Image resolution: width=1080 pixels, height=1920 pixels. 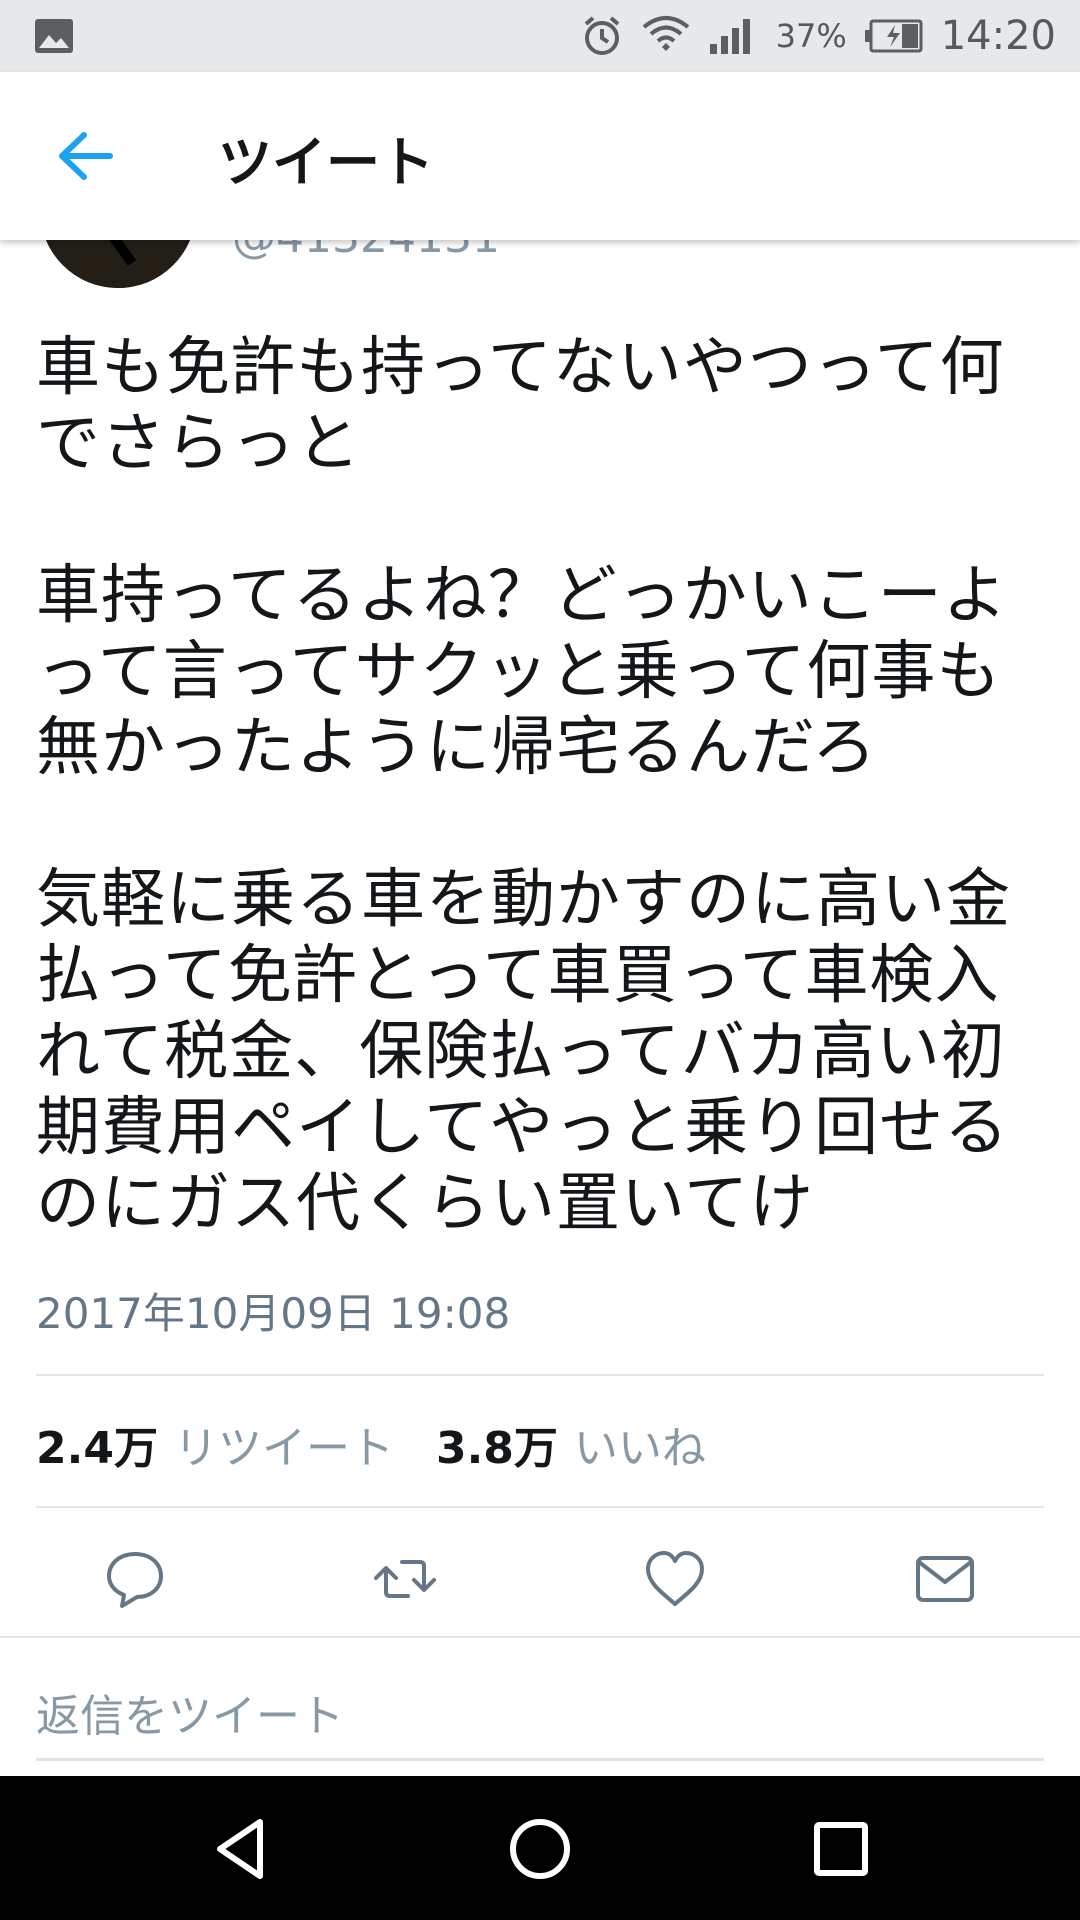 What do you see at coordinates (675, 1579) in the screenshot?
I see `like-icon` at bounding box center [675, 1579].